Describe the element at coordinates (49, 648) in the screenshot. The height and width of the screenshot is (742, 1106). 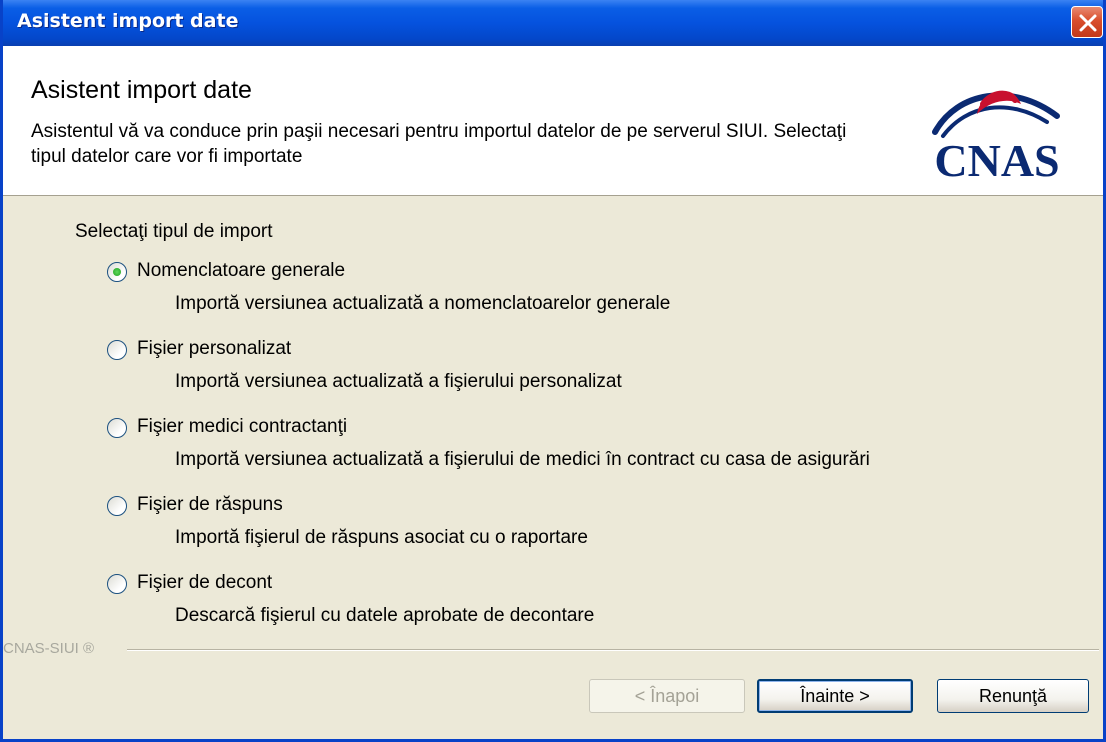
I see `footer-brand: CNAS-SIUI ®` at that location.